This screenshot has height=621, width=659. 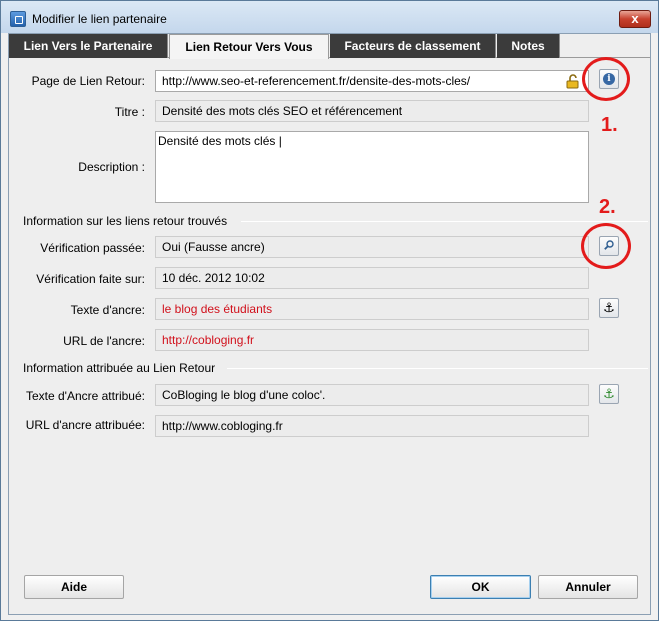 I want to click on anchor-add-icon: ⚓, so click(x=609, y=393).